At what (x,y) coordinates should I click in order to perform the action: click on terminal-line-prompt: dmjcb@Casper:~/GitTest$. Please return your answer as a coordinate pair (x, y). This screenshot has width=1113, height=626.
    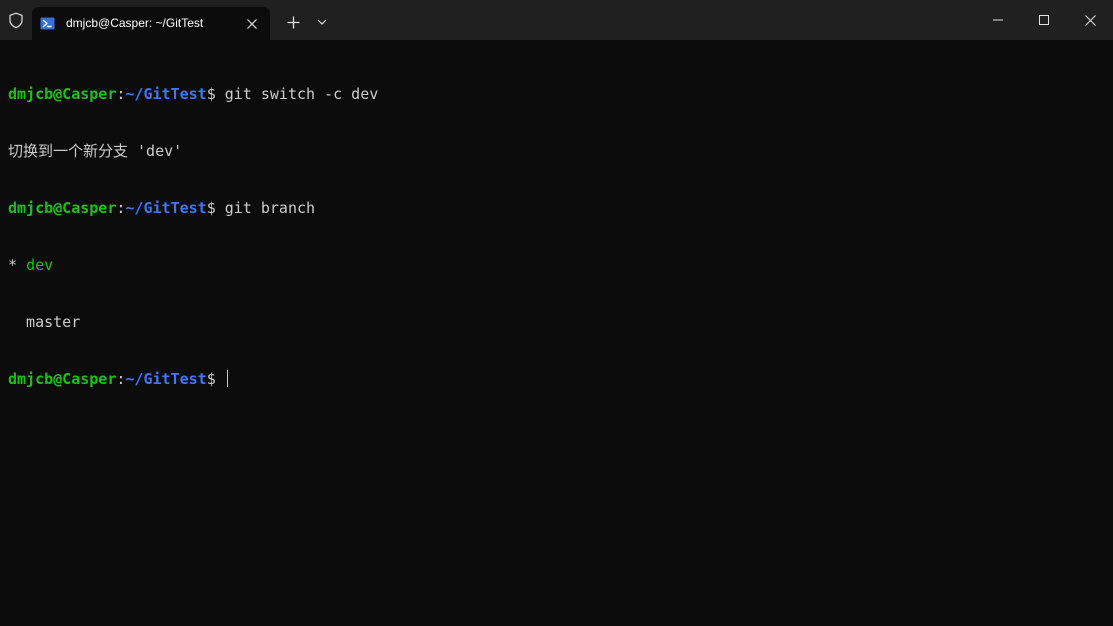
    Looking at the image, I should click on (556, 379).